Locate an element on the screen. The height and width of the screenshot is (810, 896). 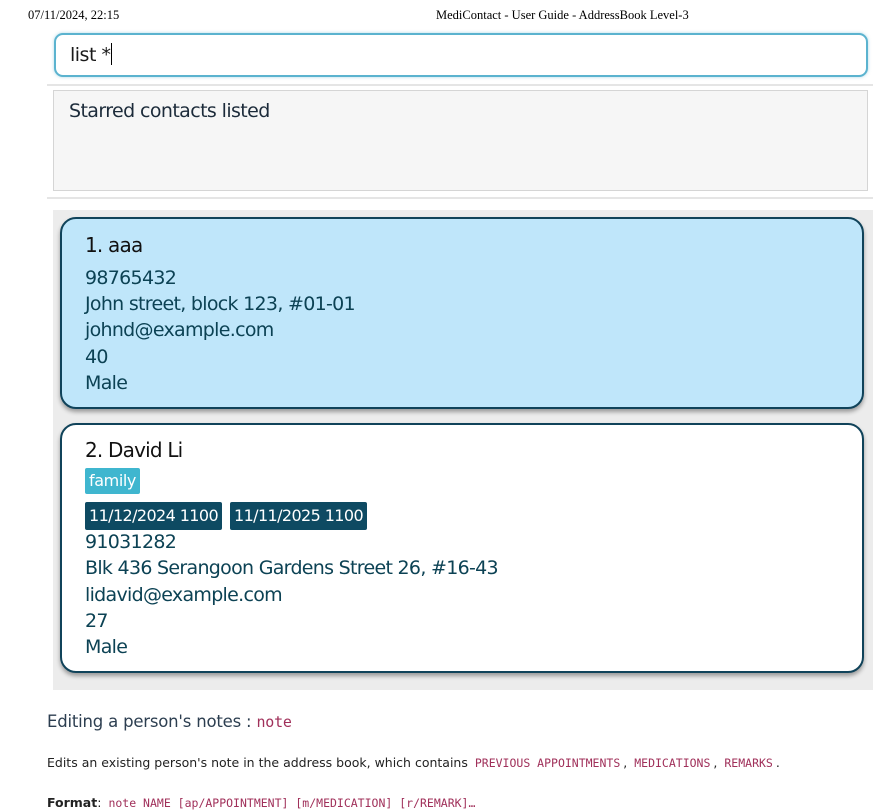
command-input: list * is located at coordinates (91, 54).